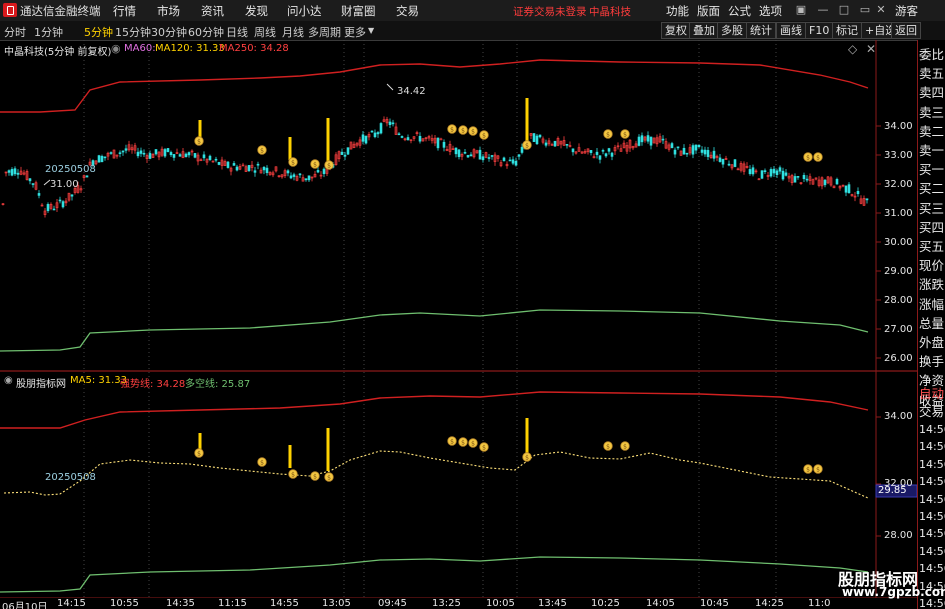  What do you see at coordinates (355, 32) in the screenshot?
I see `period-more: 更多` at bounding box center [355, 32].